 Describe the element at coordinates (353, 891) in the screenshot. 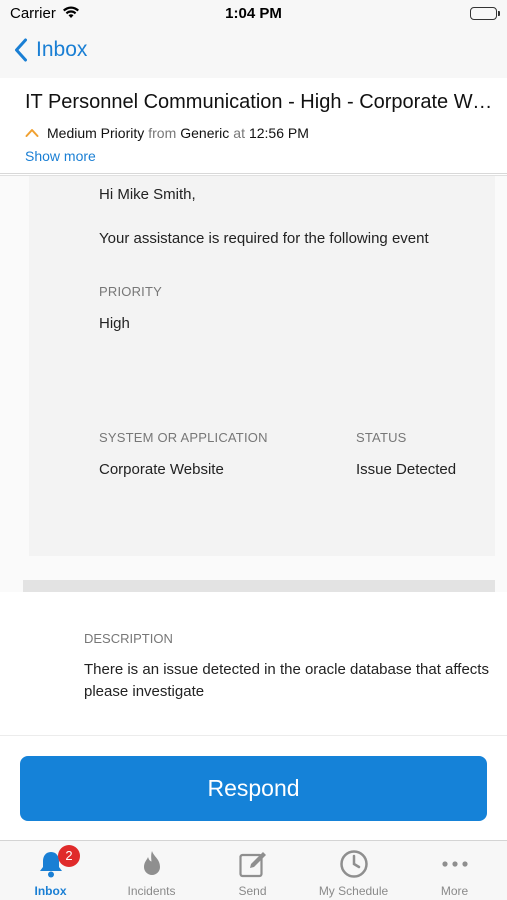

I see `tab-label: My Schedule` at that location.